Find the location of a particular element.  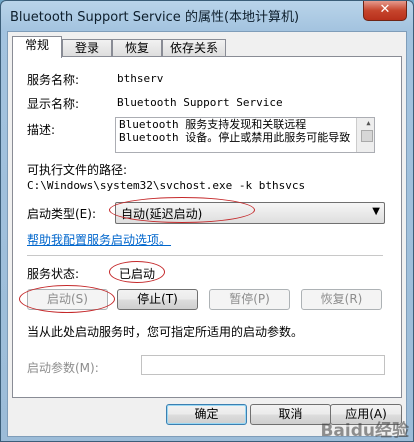

start-params-input is located at coordinates (263, 365).